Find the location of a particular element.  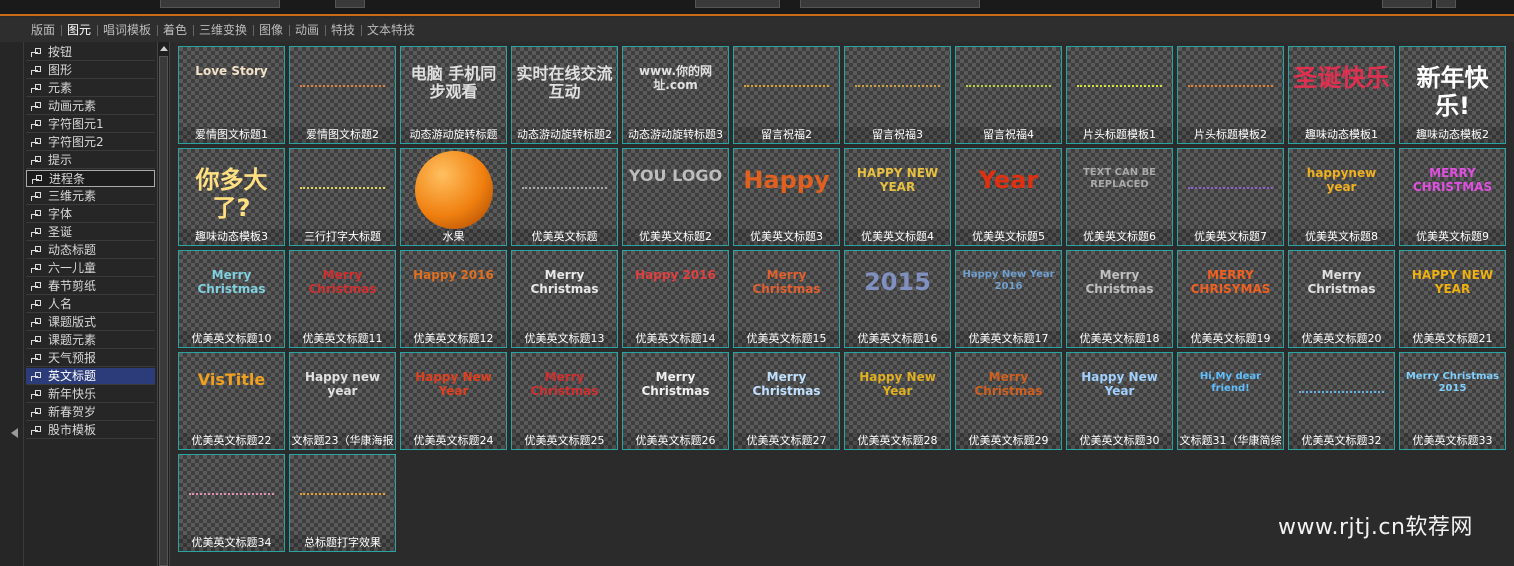

tree-item-4: 字符图元1 is located at coordinates (90, 124).